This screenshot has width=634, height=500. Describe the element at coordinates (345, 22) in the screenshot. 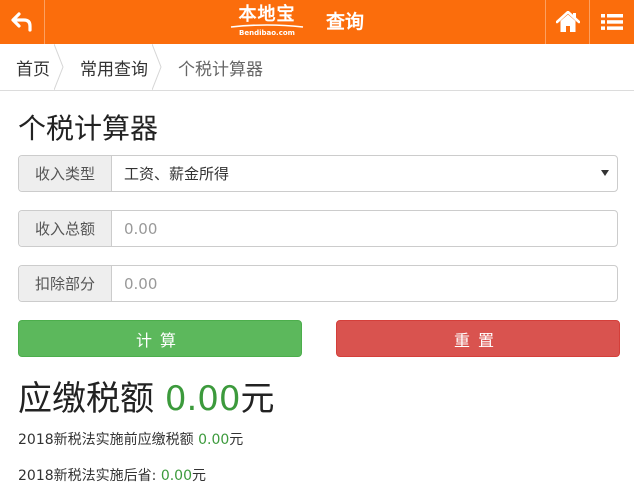

I see `page-title: 查询` at that location.